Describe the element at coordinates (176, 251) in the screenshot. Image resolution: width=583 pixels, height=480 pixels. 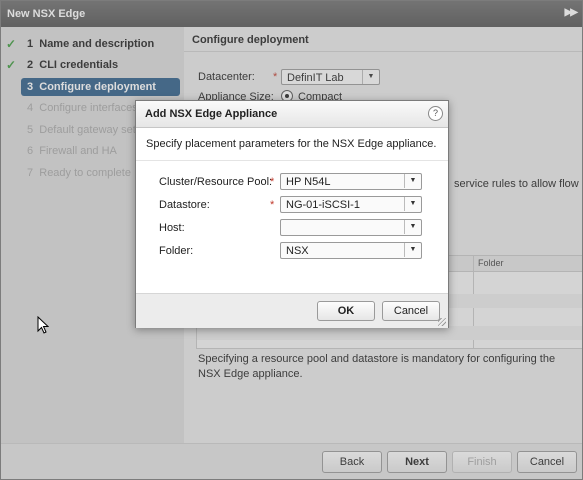
I see `folder-label: Folder:` at that location.